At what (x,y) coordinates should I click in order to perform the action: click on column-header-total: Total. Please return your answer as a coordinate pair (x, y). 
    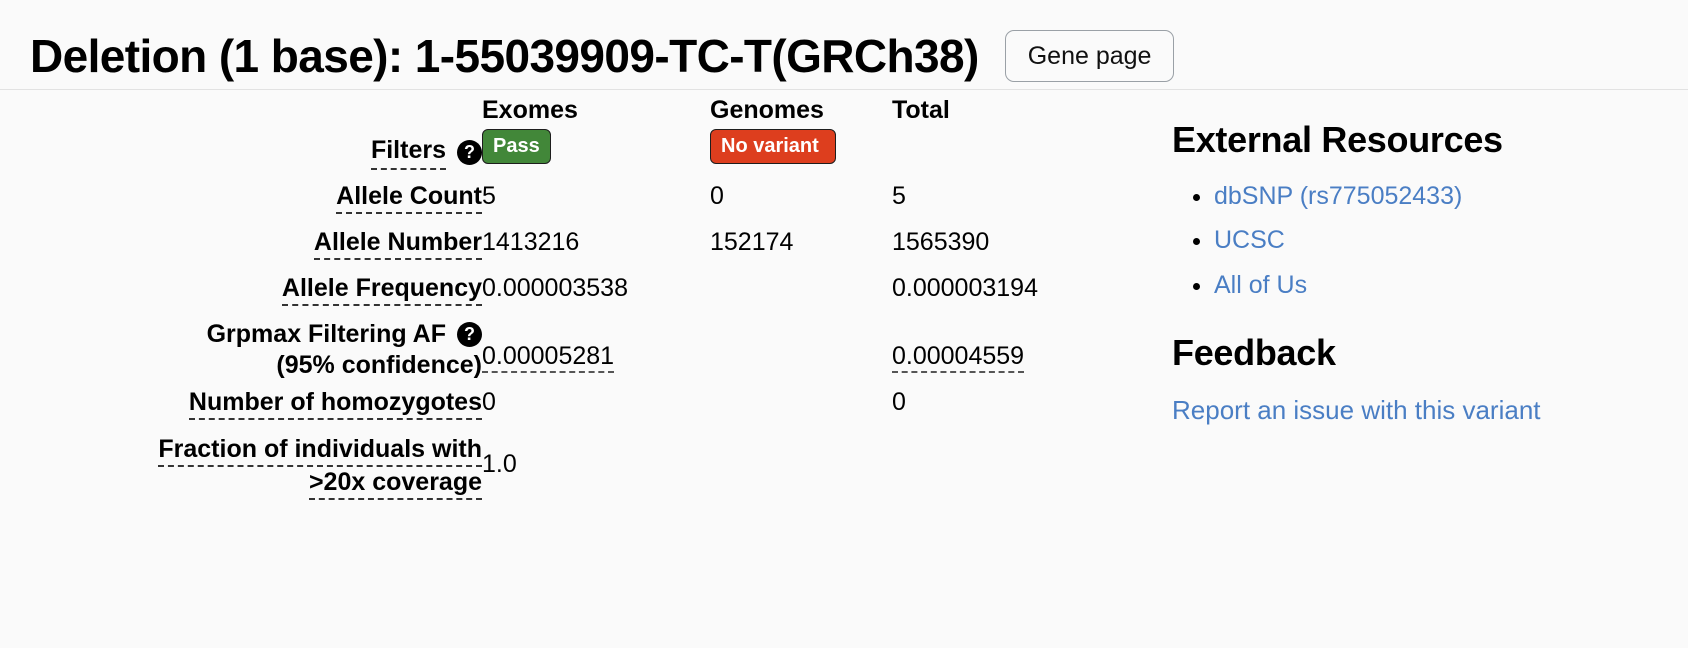
    Looking at the image, I should click on (921, 110).